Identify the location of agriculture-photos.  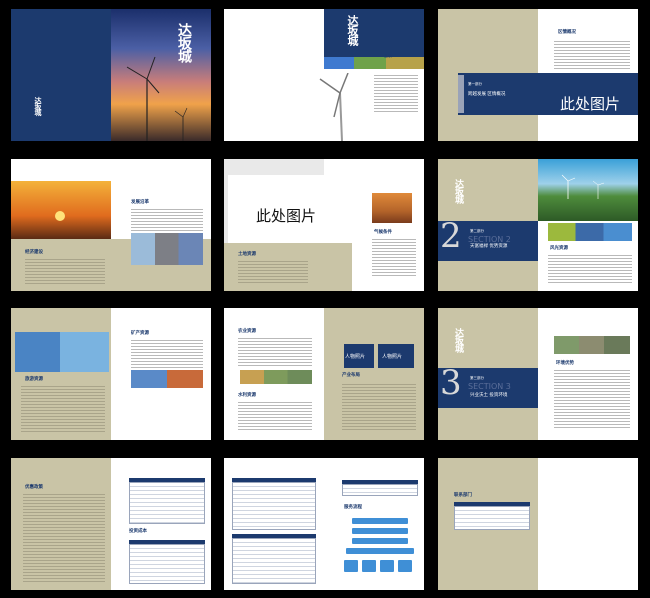
(276, 377).